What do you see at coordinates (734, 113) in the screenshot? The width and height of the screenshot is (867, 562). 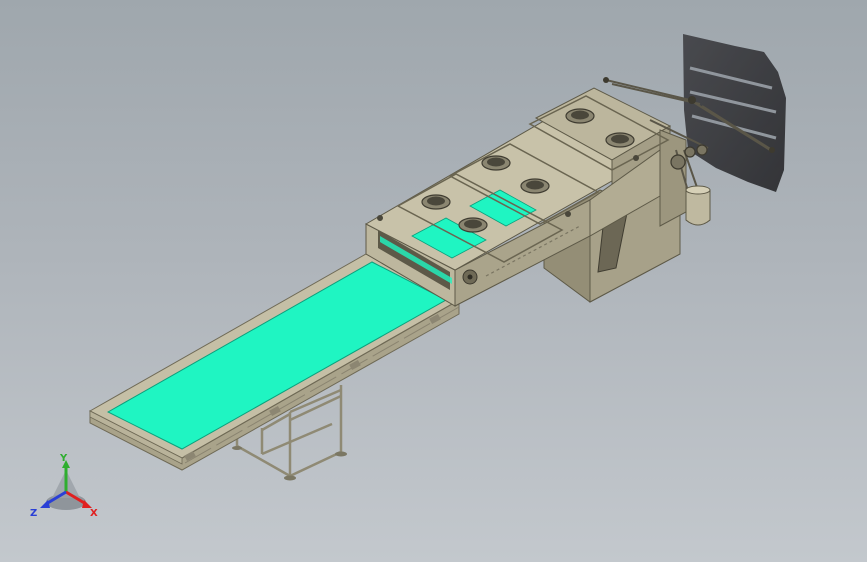 I see `ghost-shadow` at bounding box center [734, 113].